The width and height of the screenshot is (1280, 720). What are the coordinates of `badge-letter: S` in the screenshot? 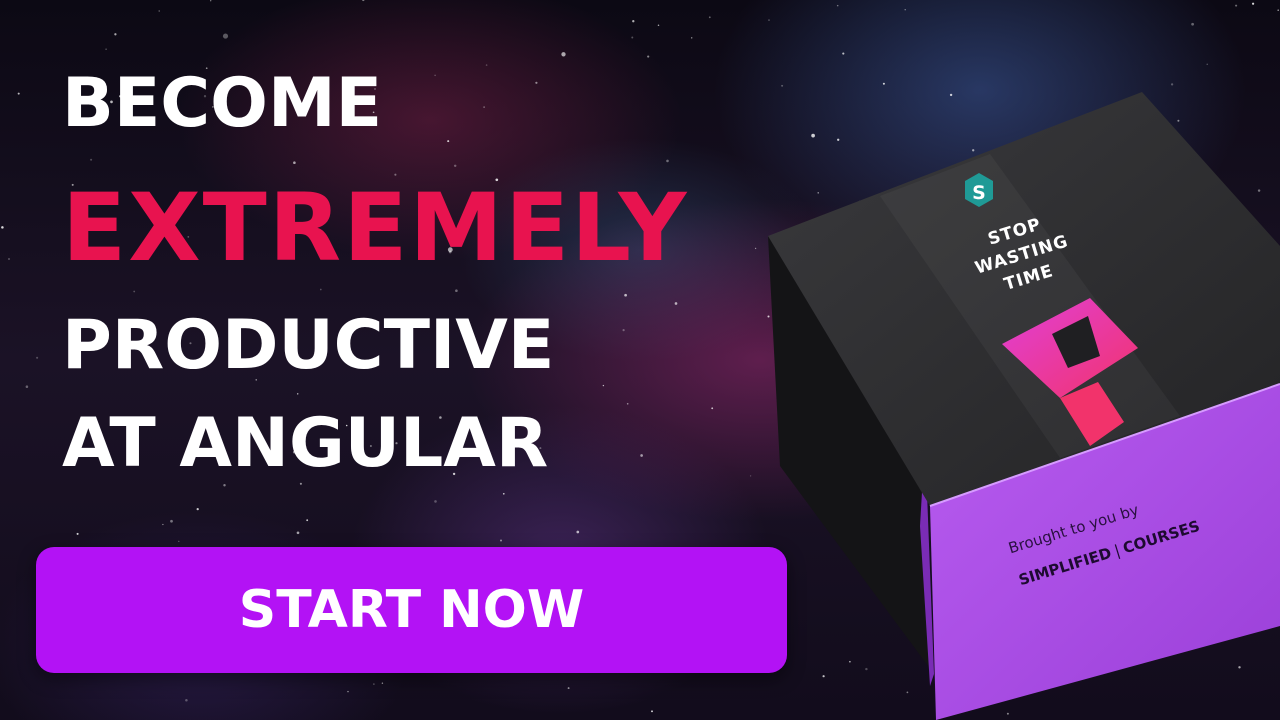 It's located at (979, 193).